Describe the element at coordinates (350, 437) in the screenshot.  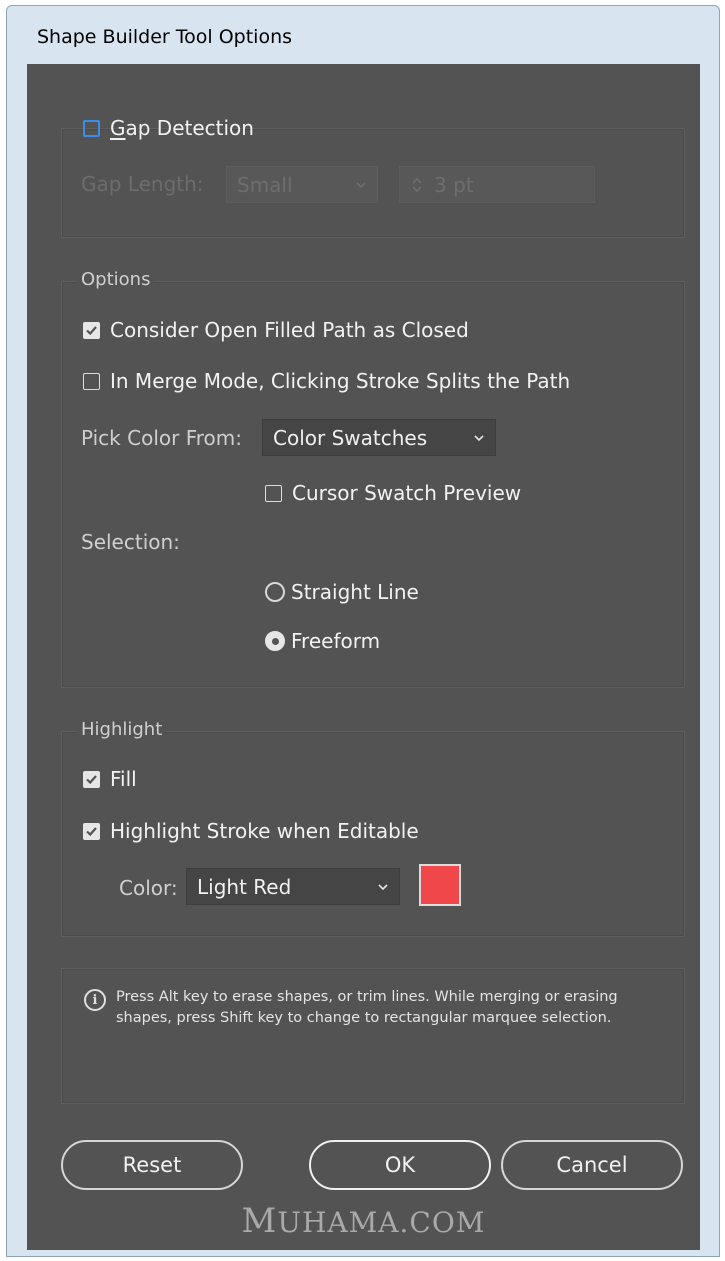
I see `pick-color-value: Color Swatches` at that location.